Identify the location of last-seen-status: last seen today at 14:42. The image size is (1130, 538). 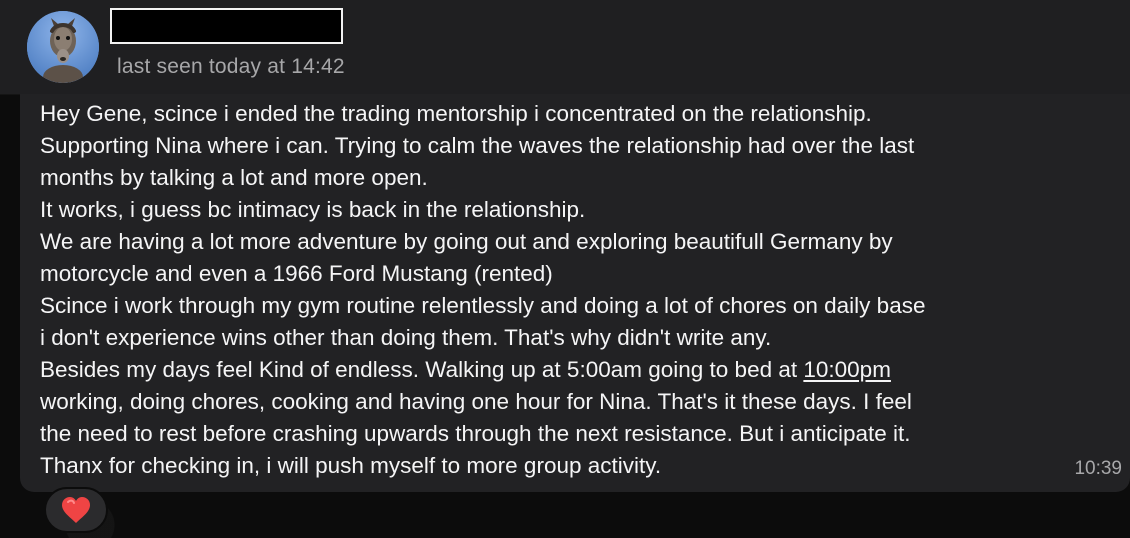
(231, 66).